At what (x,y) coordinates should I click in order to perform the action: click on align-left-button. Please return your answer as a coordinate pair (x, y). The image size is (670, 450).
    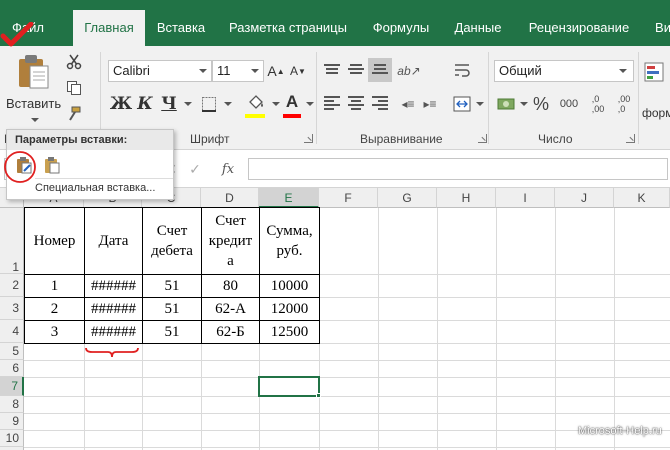
    Looking at the image, I should click on (332, 103).